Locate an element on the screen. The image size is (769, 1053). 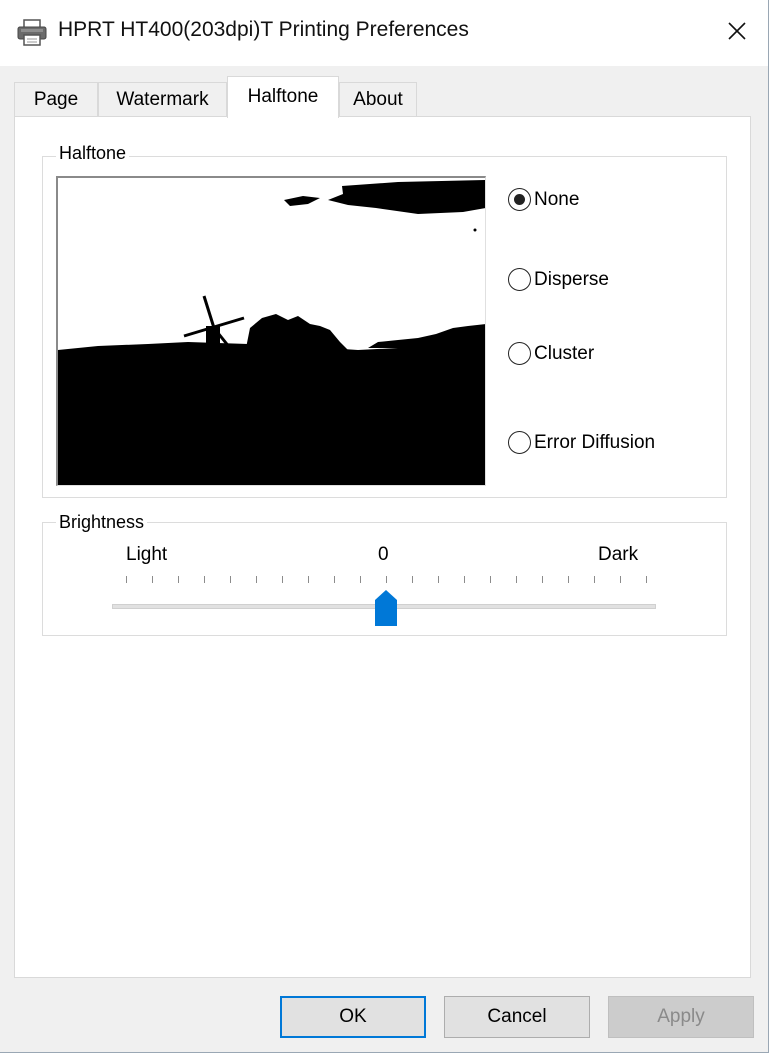
radio-cluster-label: Cluster is located at coordinates (564, 353).